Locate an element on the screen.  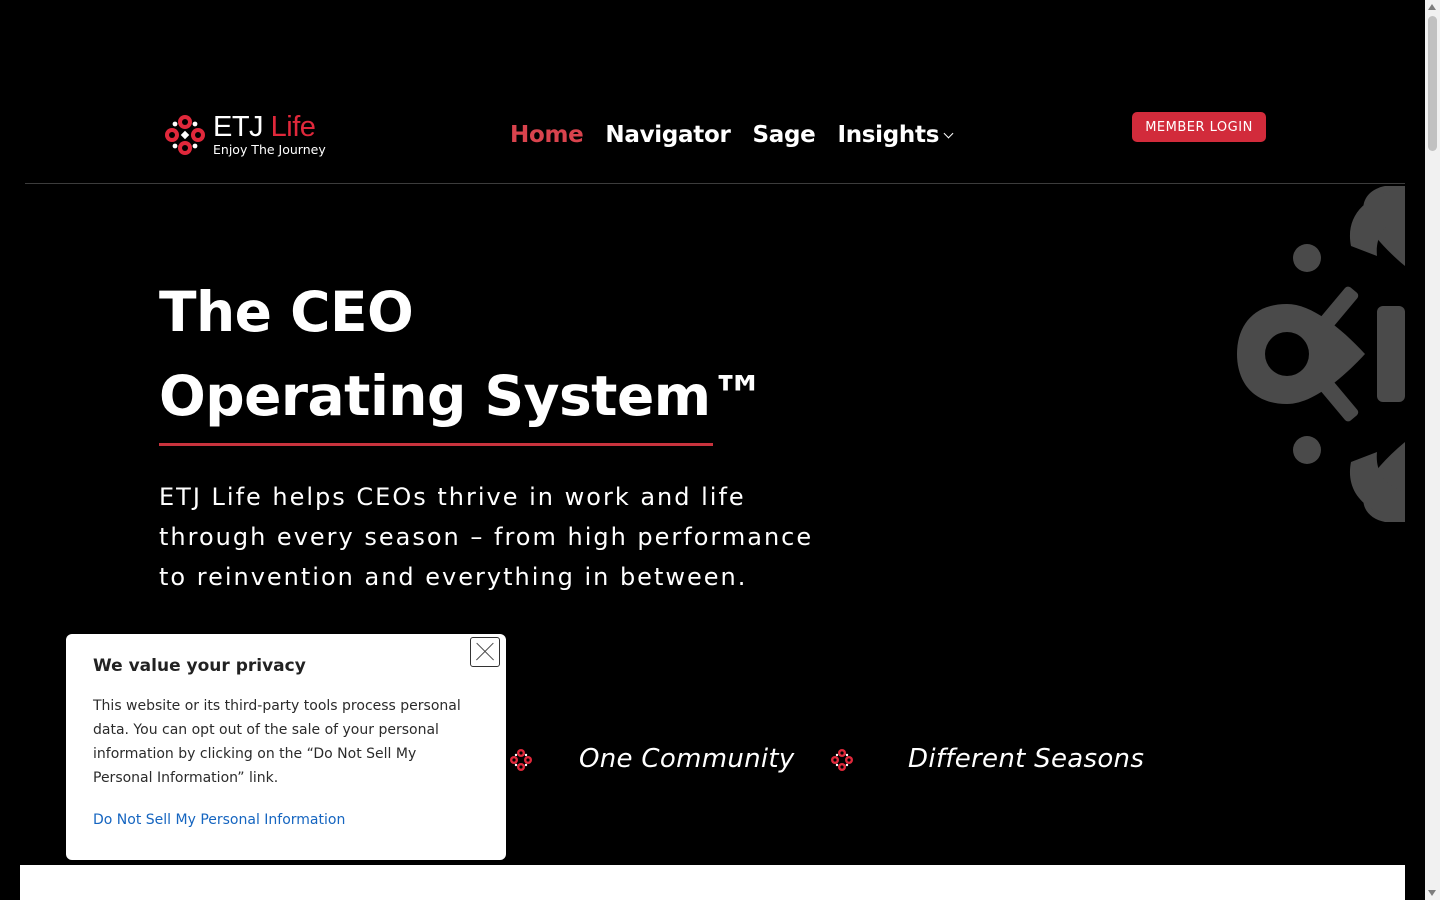
member-login-button: MEMBER LOGIN is located at coordinates (1199, 127).